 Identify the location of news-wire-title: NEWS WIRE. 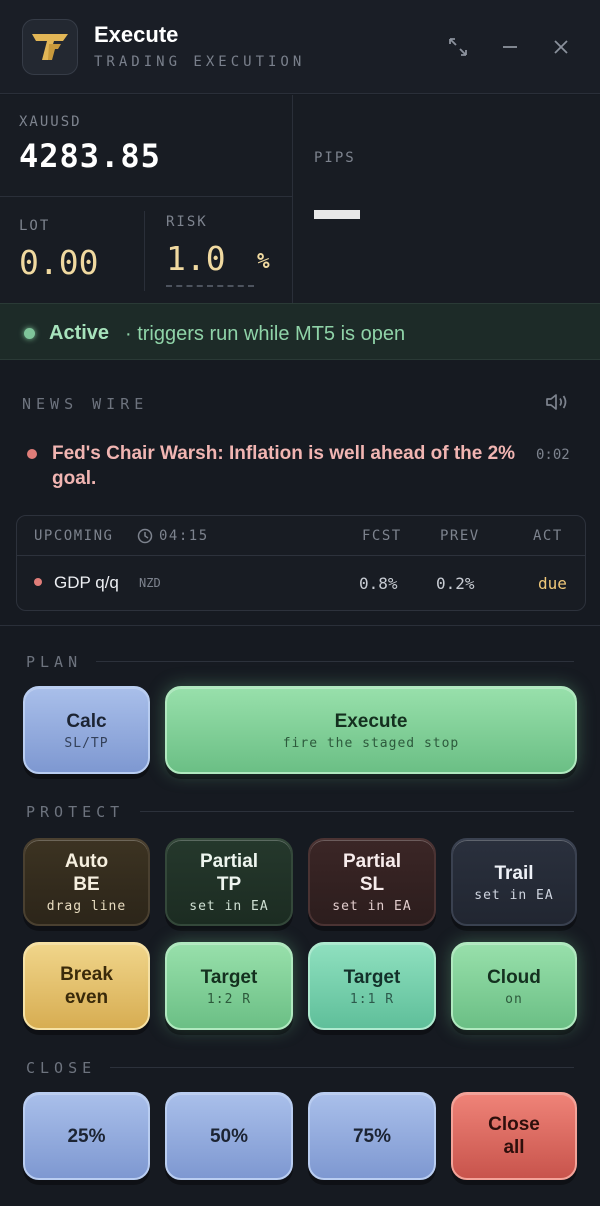
(85, 404).